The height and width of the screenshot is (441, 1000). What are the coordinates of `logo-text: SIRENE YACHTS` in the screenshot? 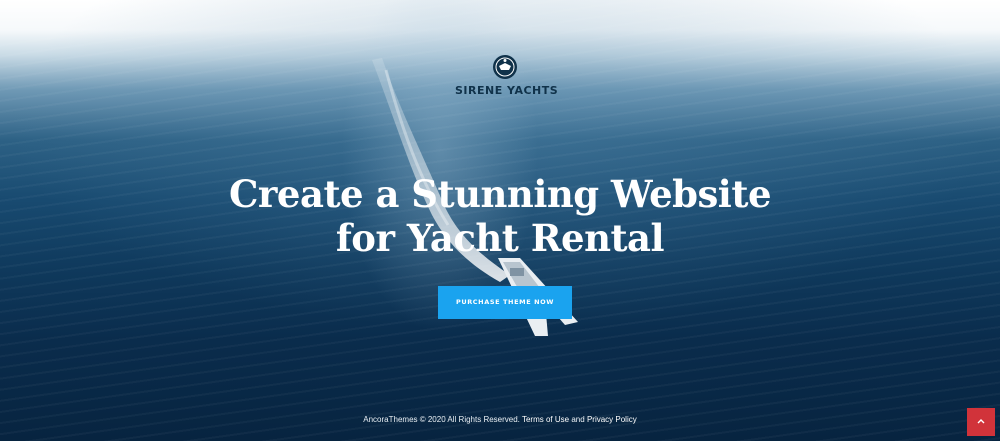 It's located at (507, 90).